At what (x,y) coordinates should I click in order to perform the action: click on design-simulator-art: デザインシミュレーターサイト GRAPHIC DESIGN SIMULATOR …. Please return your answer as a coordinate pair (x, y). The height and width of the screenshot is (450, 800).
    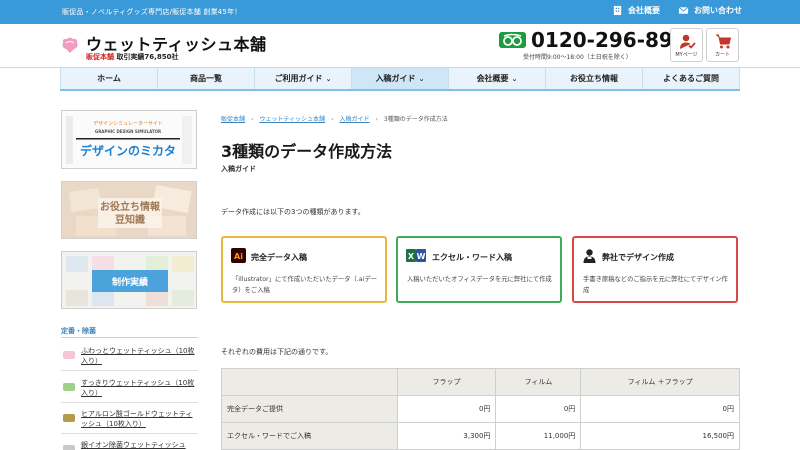
    Looking at the image, I should click on (129, 140).